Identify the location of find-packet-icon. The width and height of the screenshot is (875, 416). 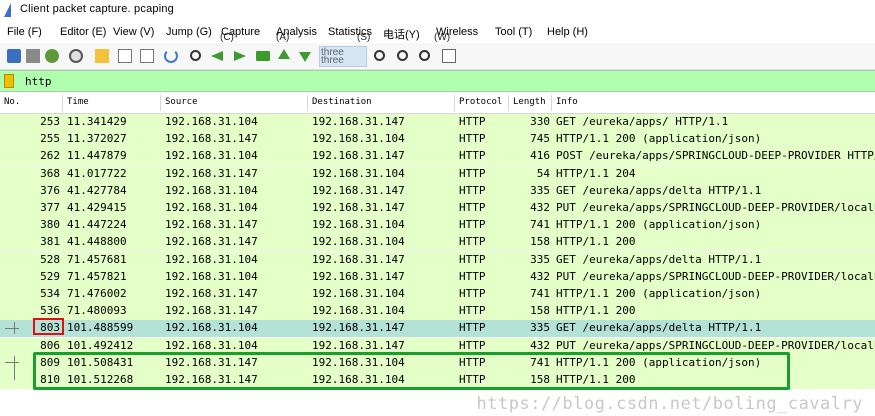
(195, 55).